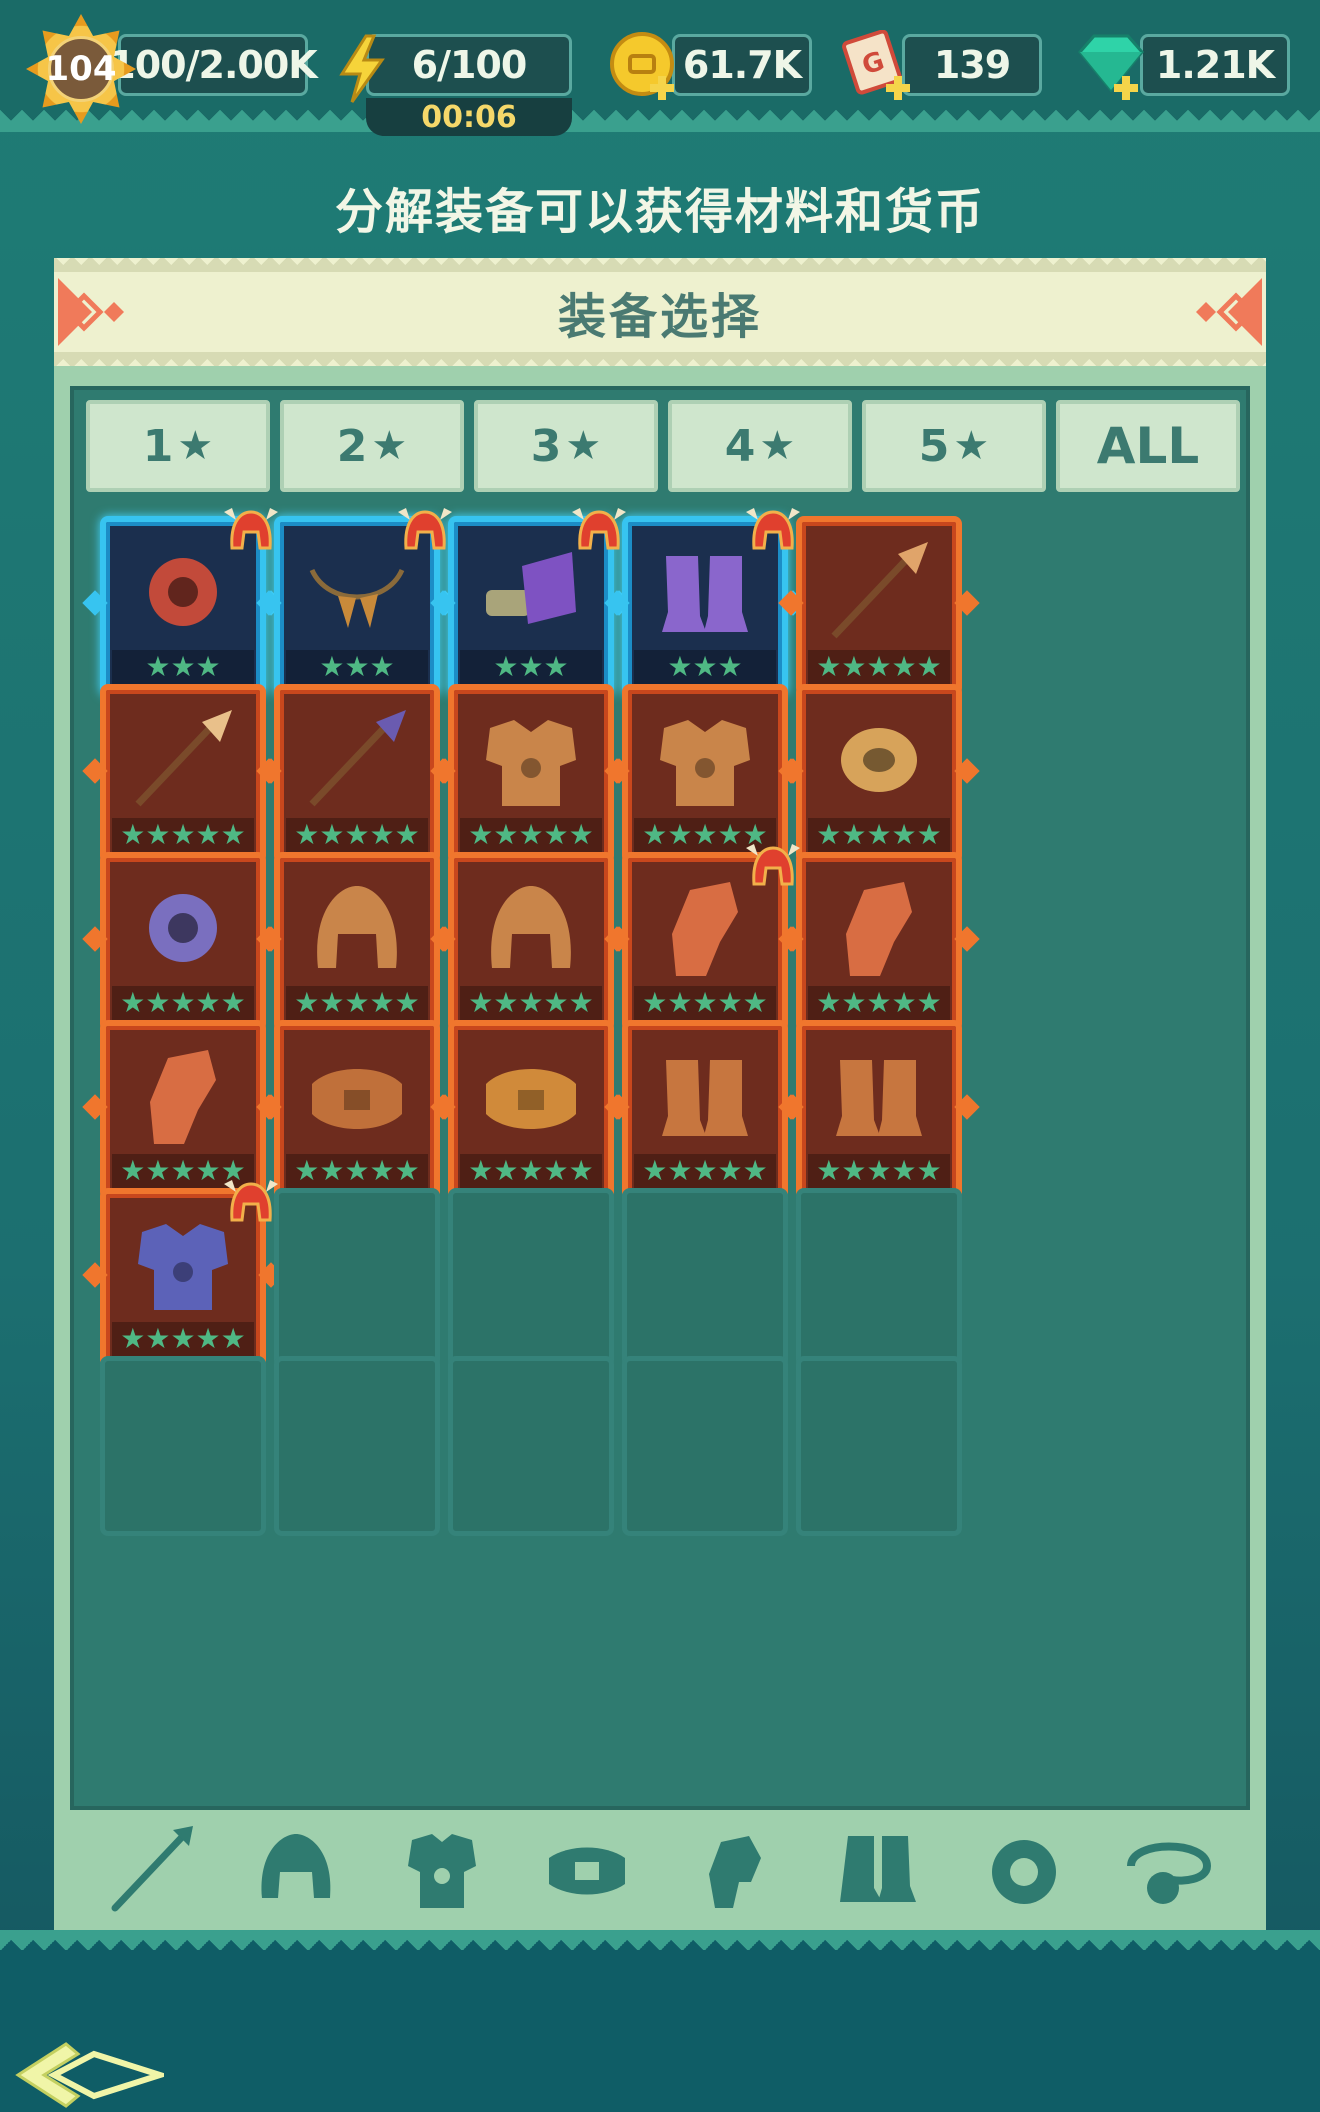  Describe the element at coordinates (213, 65) in the screenshot. I see `experience-counter: 100/2.00K` at that location.